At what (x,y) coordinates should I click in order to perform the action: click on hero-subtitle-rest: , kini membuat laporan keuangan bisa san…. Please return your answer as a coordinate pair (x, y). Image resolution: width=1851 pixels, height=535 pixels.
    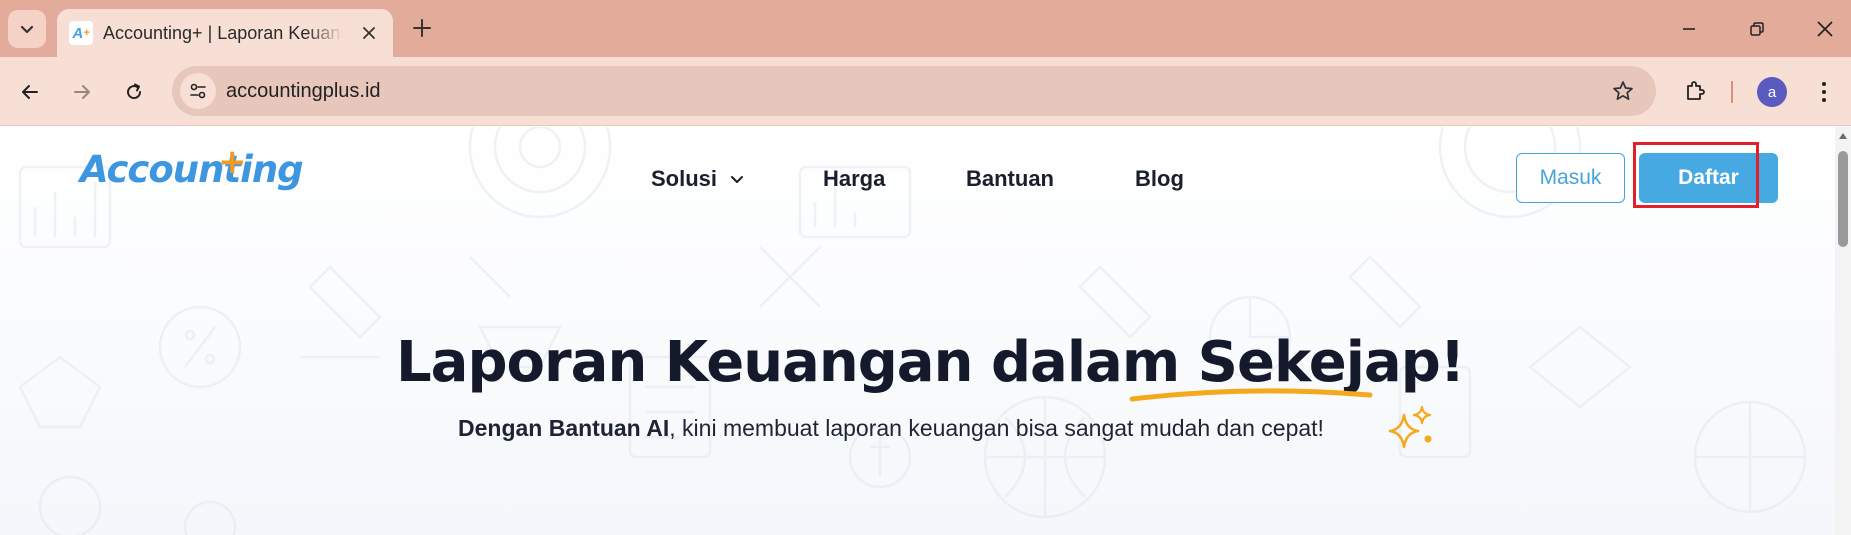
    Looking at the image, I should click on (996, 428).